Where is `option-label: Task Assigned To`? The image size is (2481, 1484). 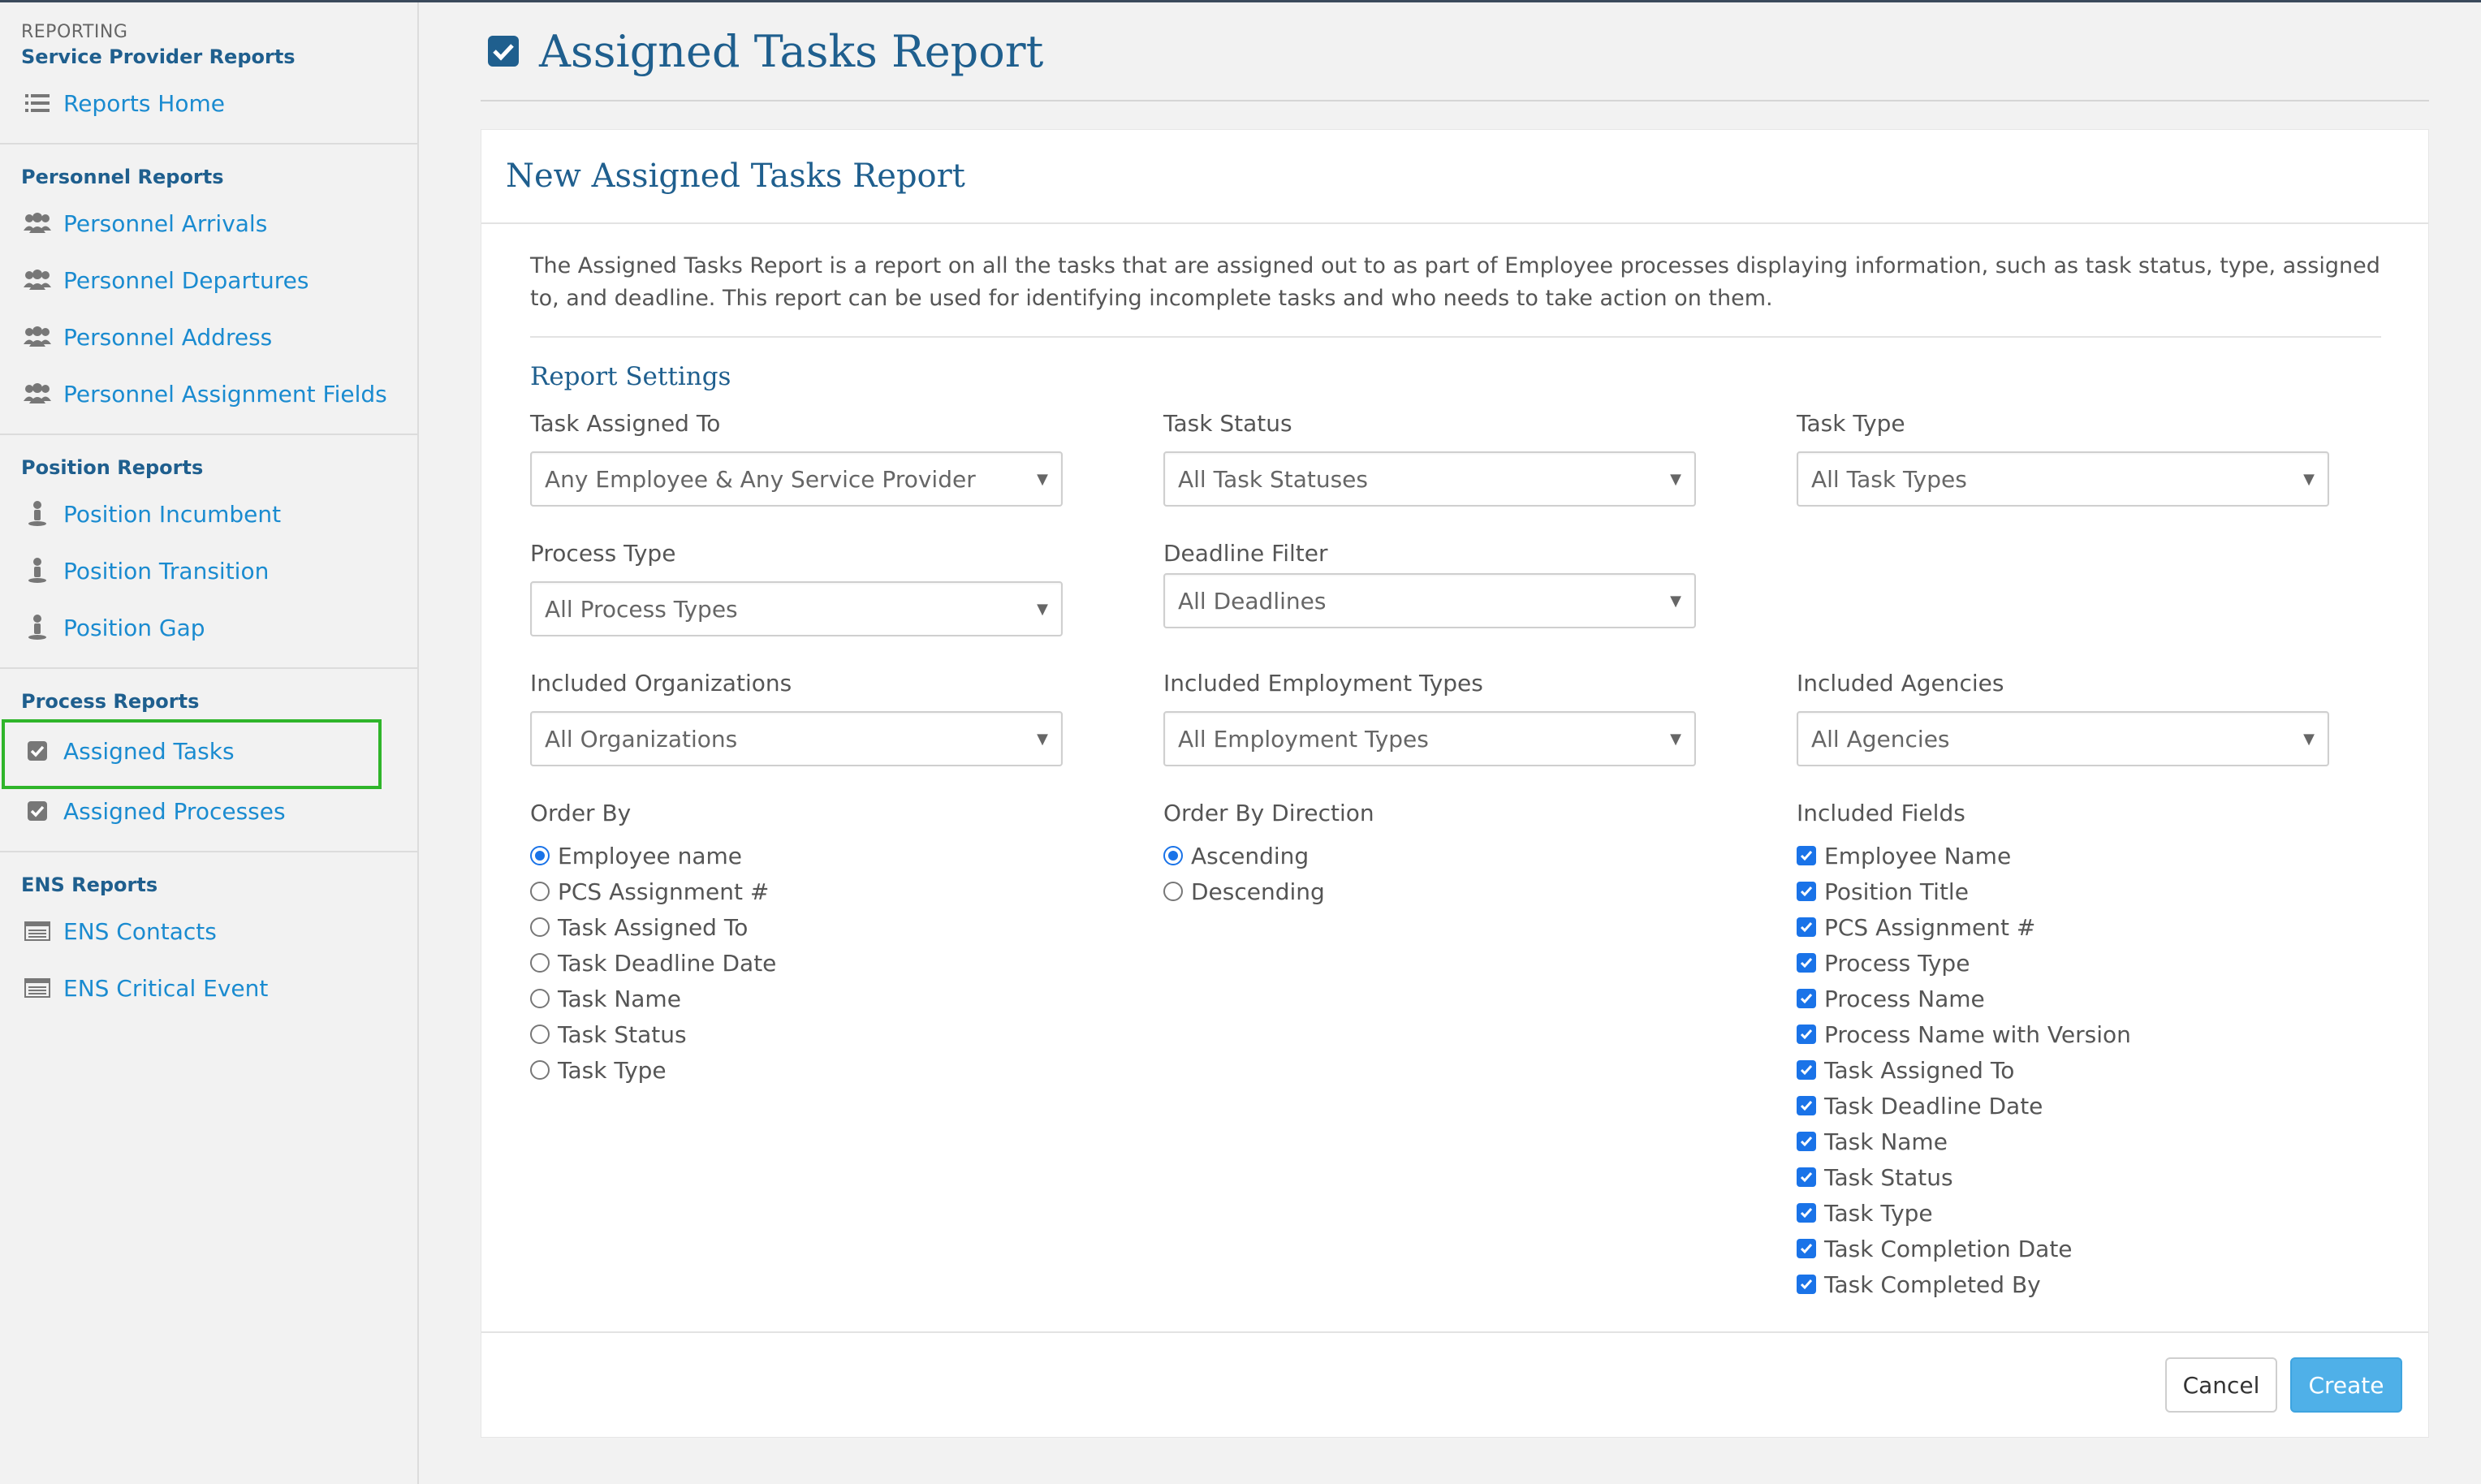
option-label: Task Assigned To is located at coordinates (1919, 1070).